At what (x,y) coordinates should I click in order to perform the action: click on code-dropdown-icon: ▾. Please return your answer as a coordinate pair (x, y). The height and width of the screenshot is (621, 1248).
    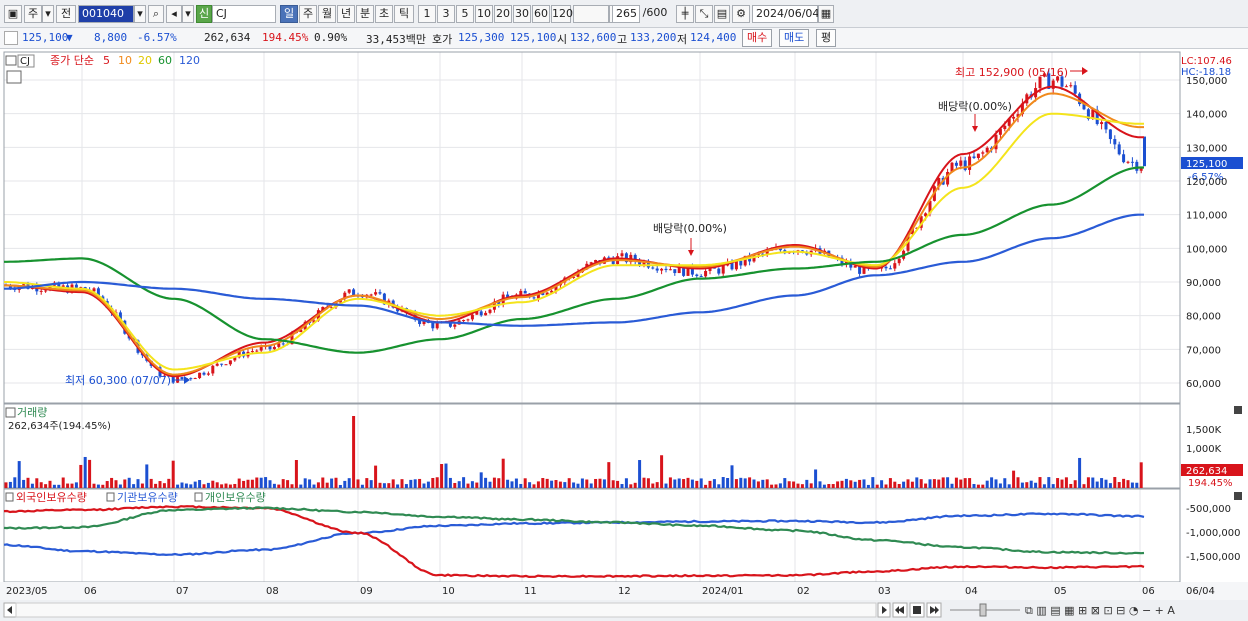
    Looking at the image, I should click on (140, 14).